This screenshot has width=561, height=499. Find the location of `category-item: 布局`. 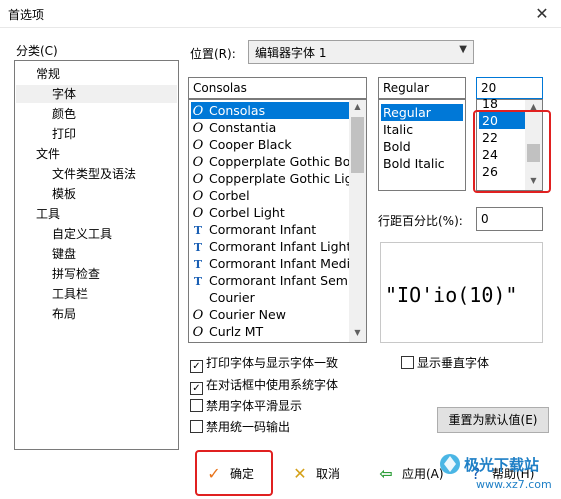

category-item: 布局 is located at coordinates (64, 314).